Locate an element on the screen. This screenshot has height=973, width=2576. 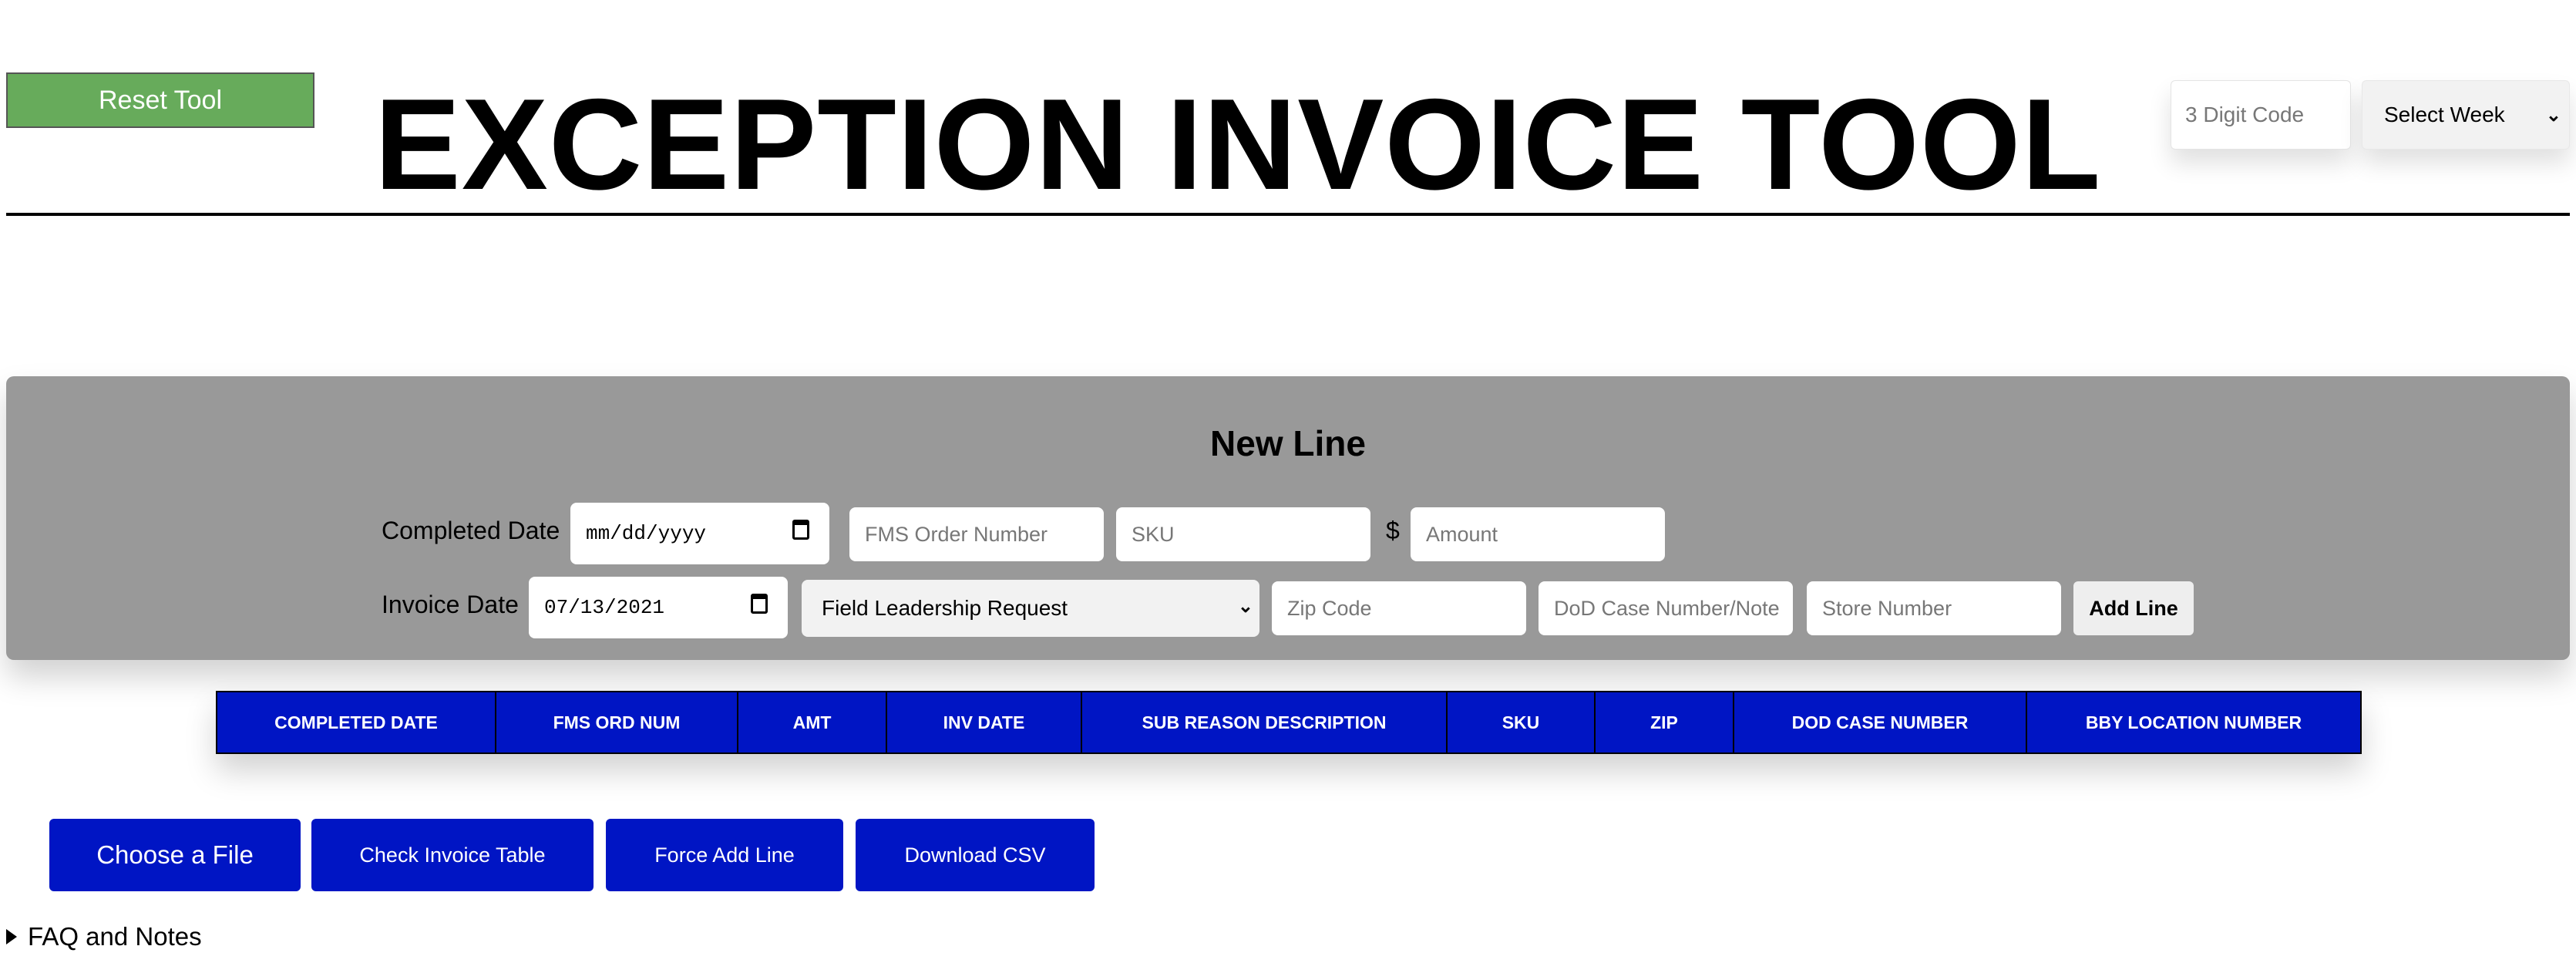
completed-date-input: mm/dd/yyyy is located at coordinates (699, 533).